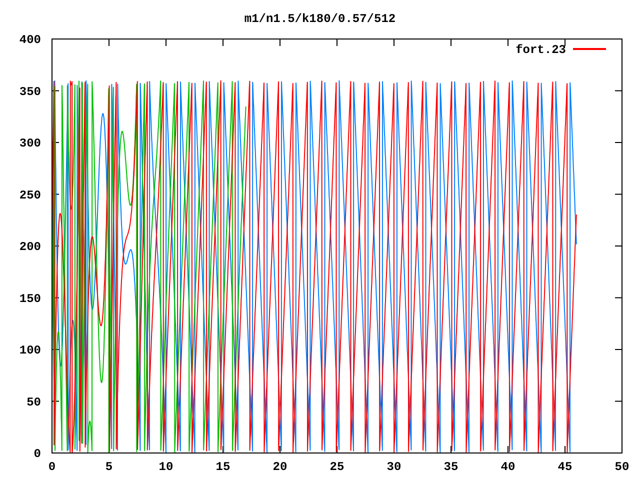  I want to click on x-tick-label: 40, so click(508, 467).